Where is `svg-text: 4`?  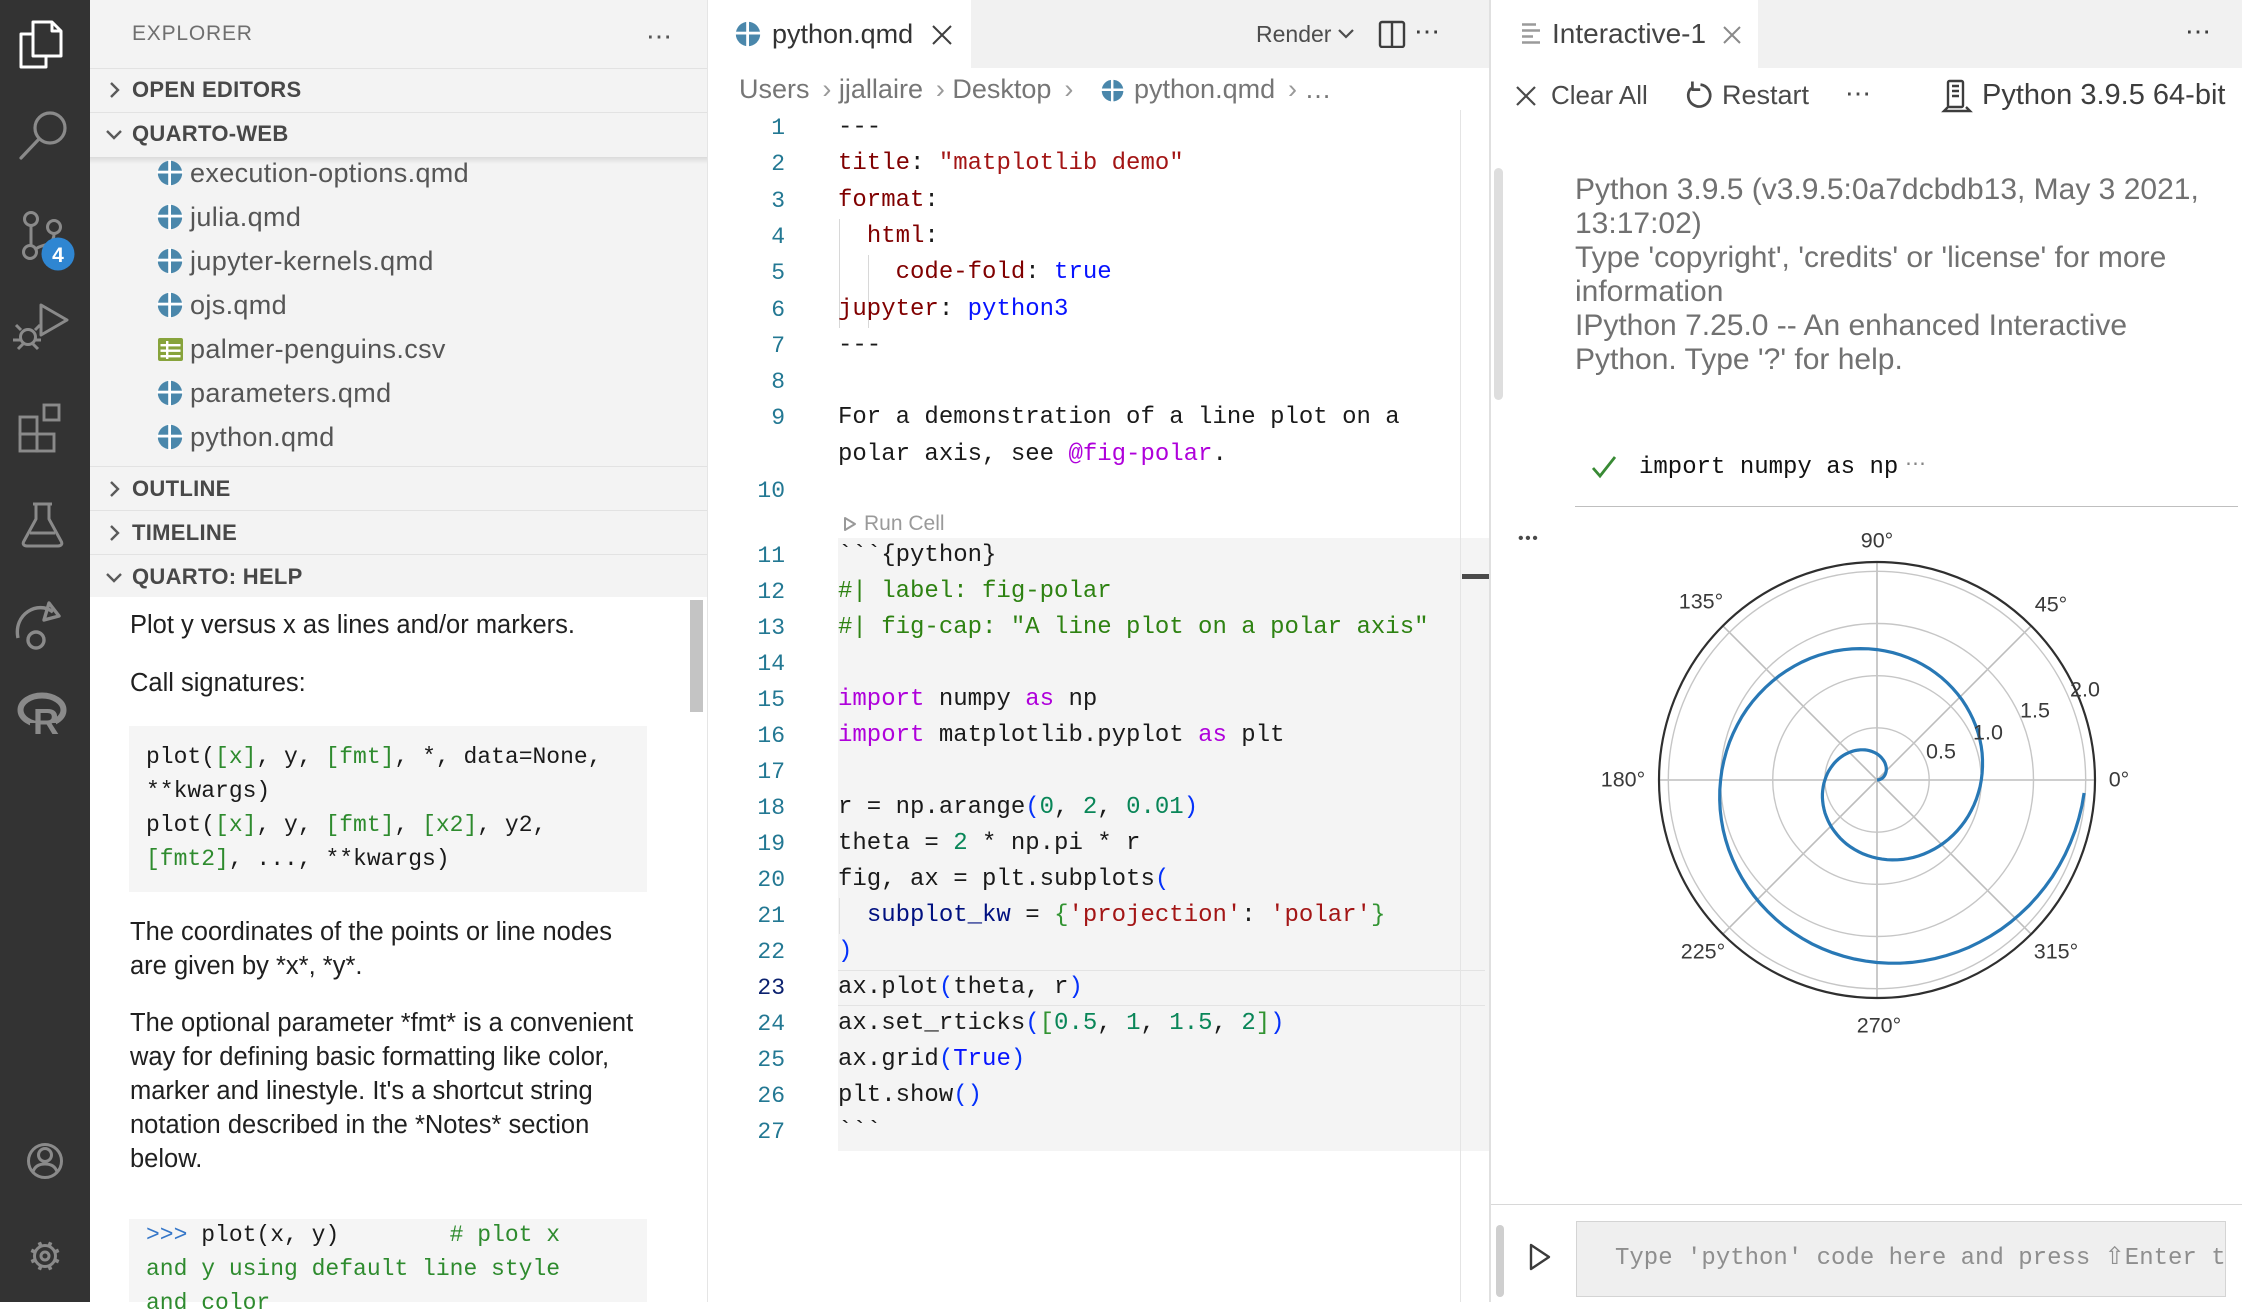 svg-text: 4 is located at coordinates (58, 255).